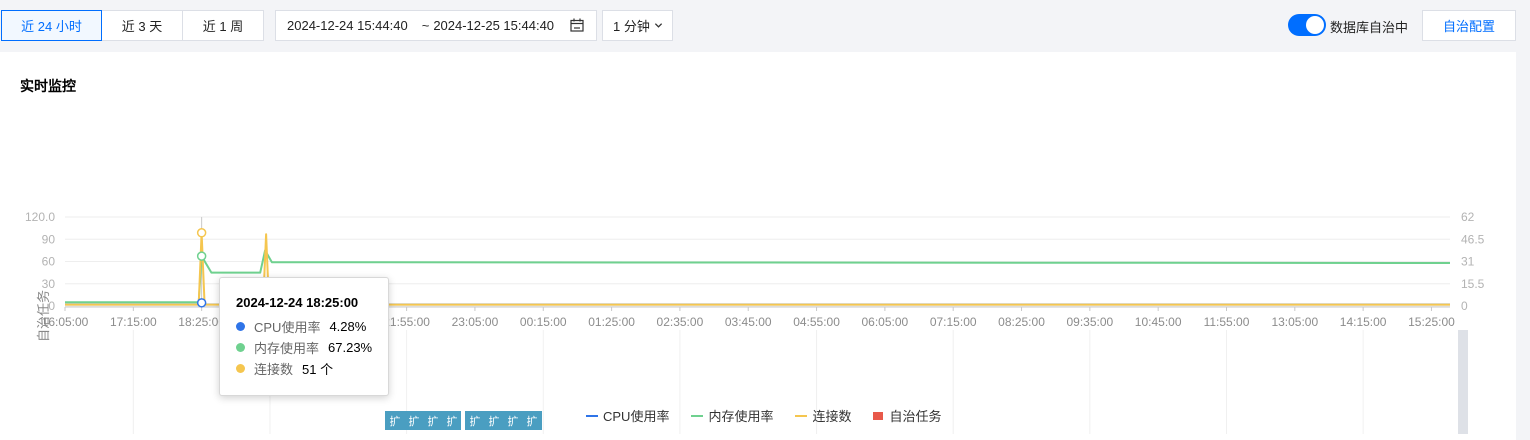 The image size is (1530, 440). What do you see at coordinates (49, 284) in the screenshot?
I see `y-left-tick: 30` at bounding box center [49, 284].